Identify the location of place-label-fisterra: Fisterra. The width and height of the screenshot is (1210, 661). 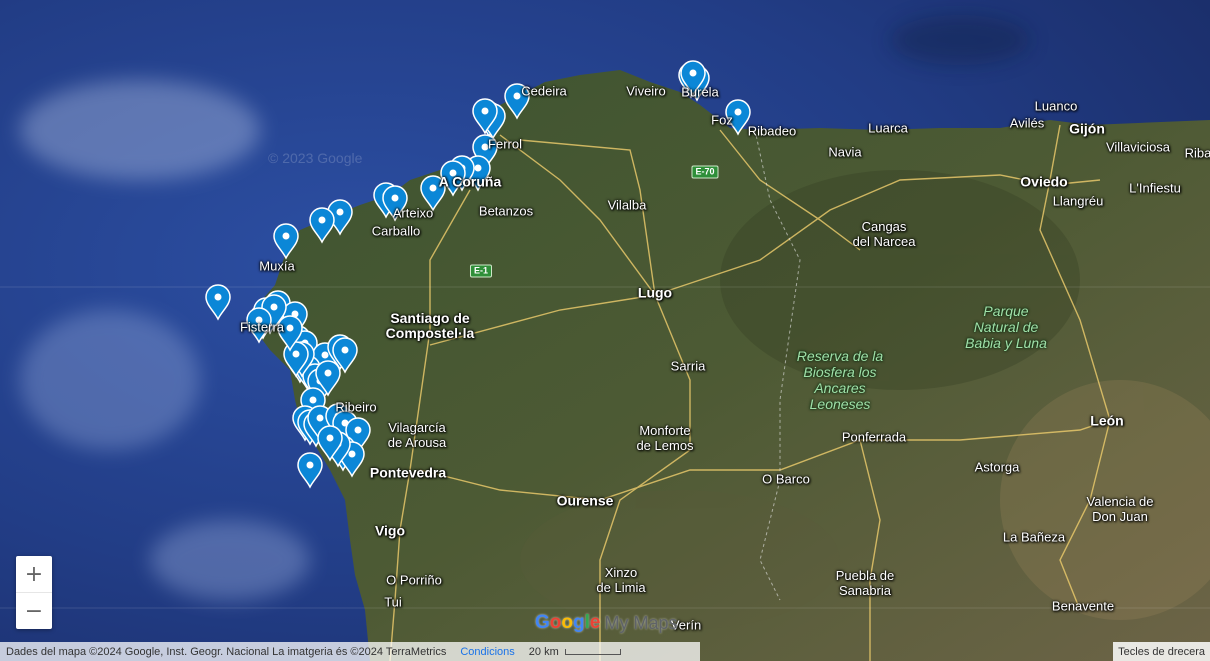
(262, 327).